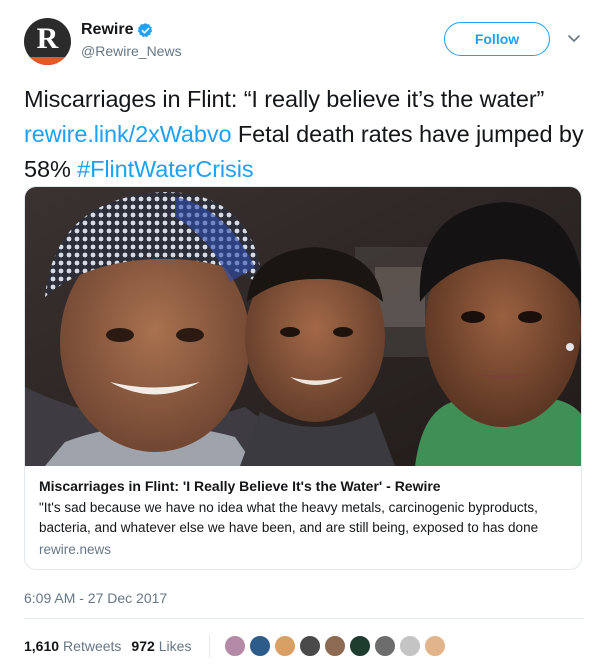  I want to click on chevron-down-icon, so click(574, 38).